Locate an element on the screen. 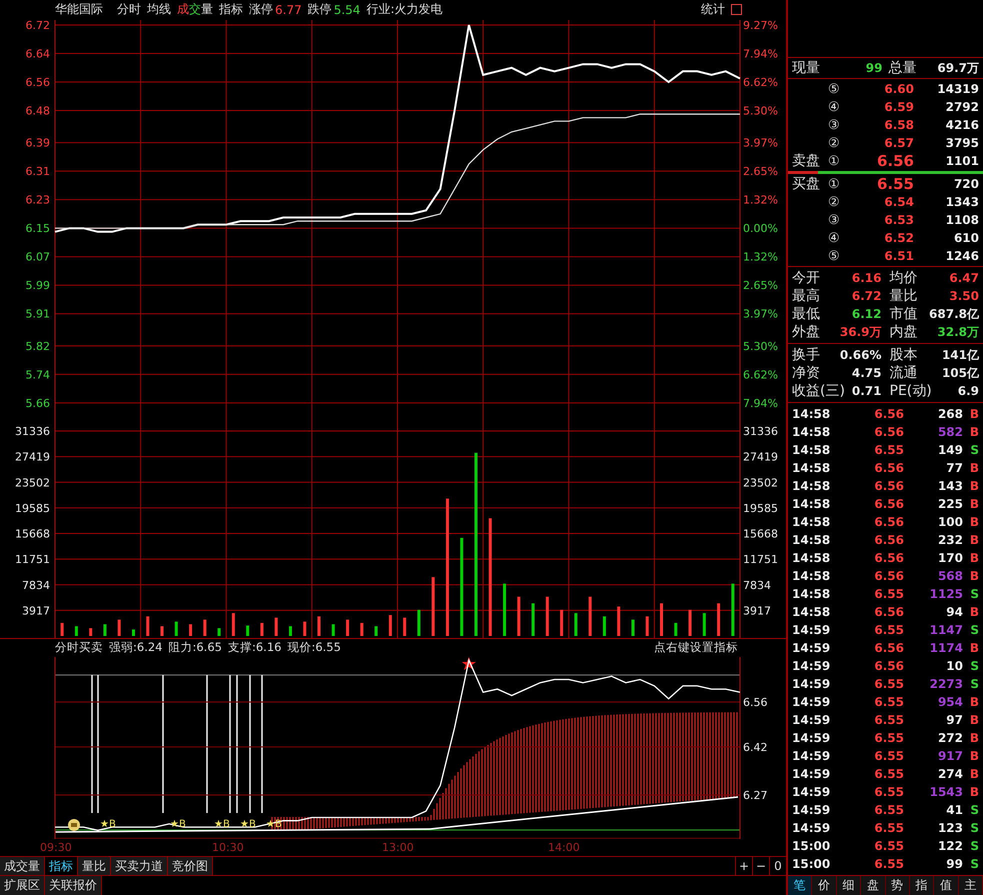  stat-value: 6.72 is located at coordinates (867, 296).